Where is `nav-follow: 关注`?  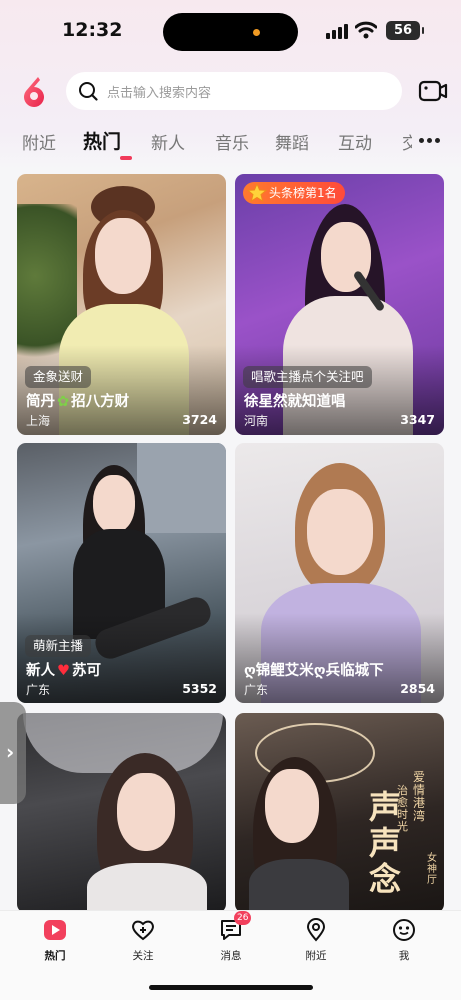
nav-follow: 关注 is located at coordinates (143, 940).